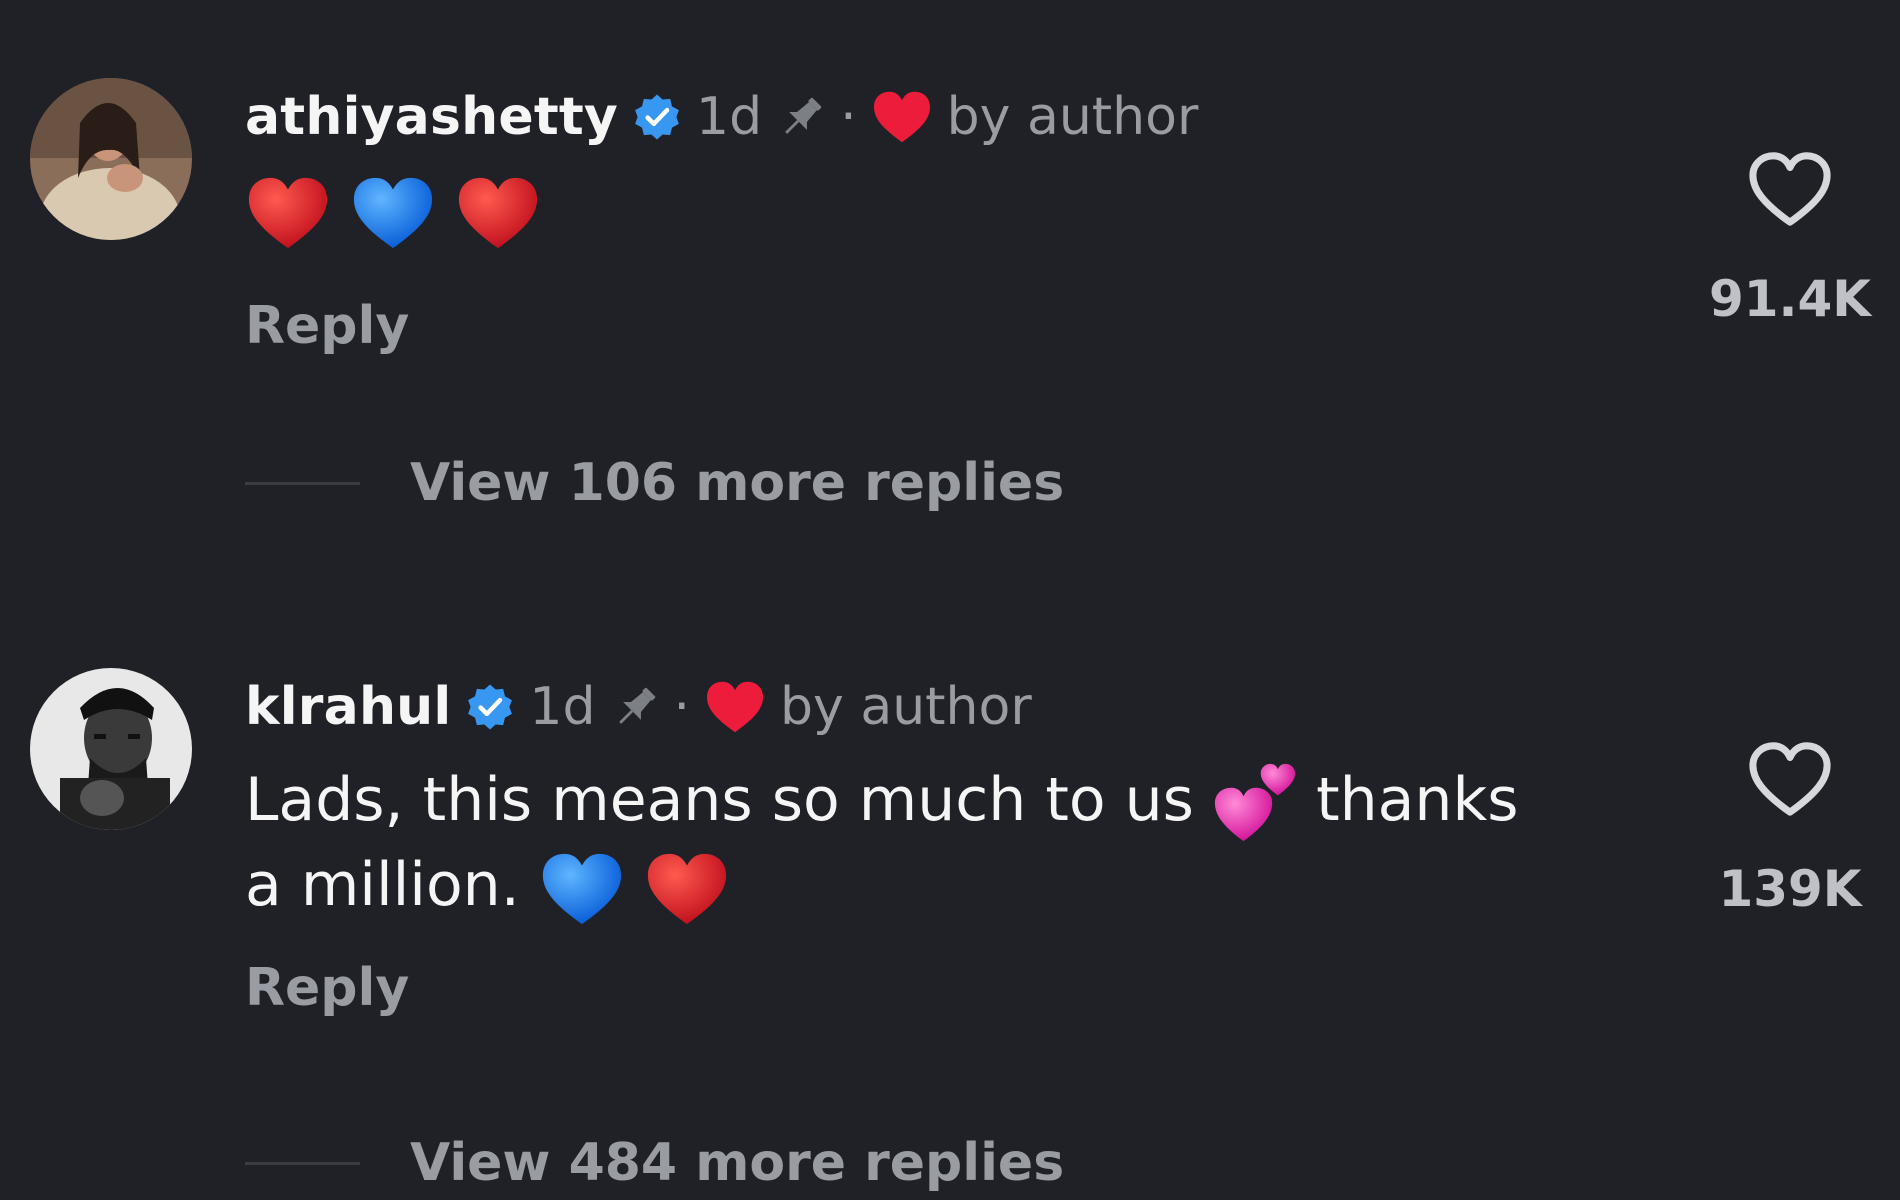 The width and height of the screenshot is (1900, 1200). I want to click on like-count: 91.4K, so click(1790, 299).